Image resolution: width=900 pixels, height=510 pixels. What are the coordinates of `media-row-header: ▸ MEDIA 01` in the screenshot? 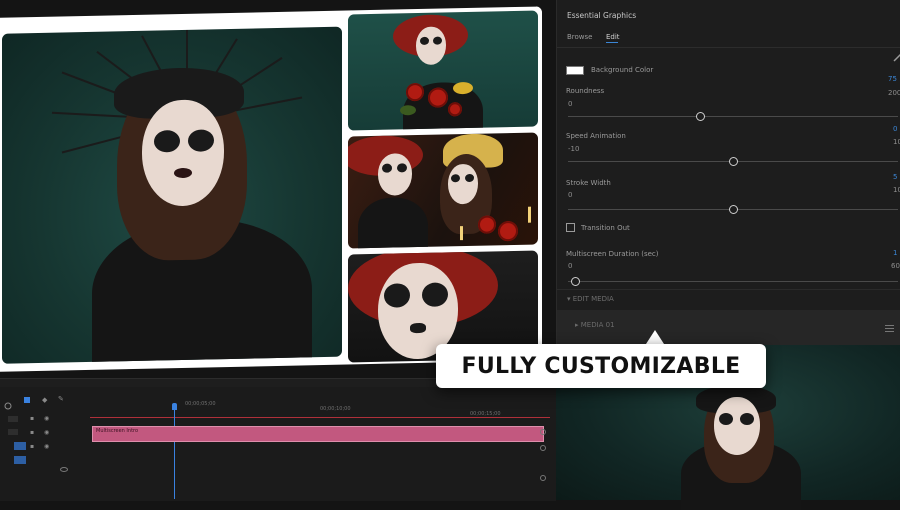 It's located at (595, 325).